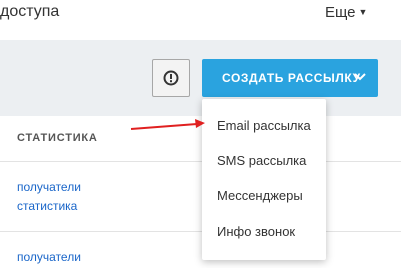  What do you see at coordinates (260, 195) in the screenshot?
I see `menu-item-messengers: Мессенджеры` at bounding box center [260, 195].